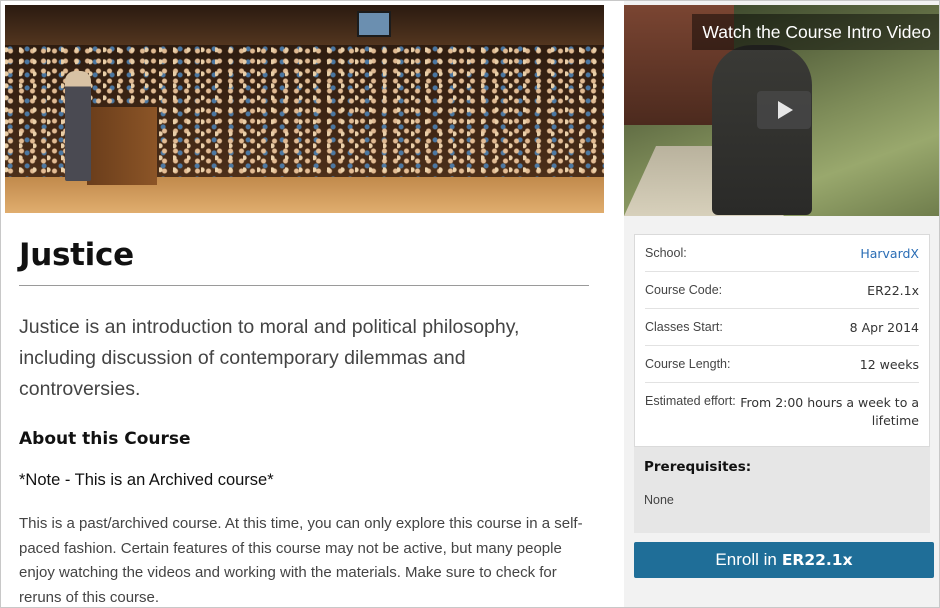  I want to click on play-icon, so click(785, 110).